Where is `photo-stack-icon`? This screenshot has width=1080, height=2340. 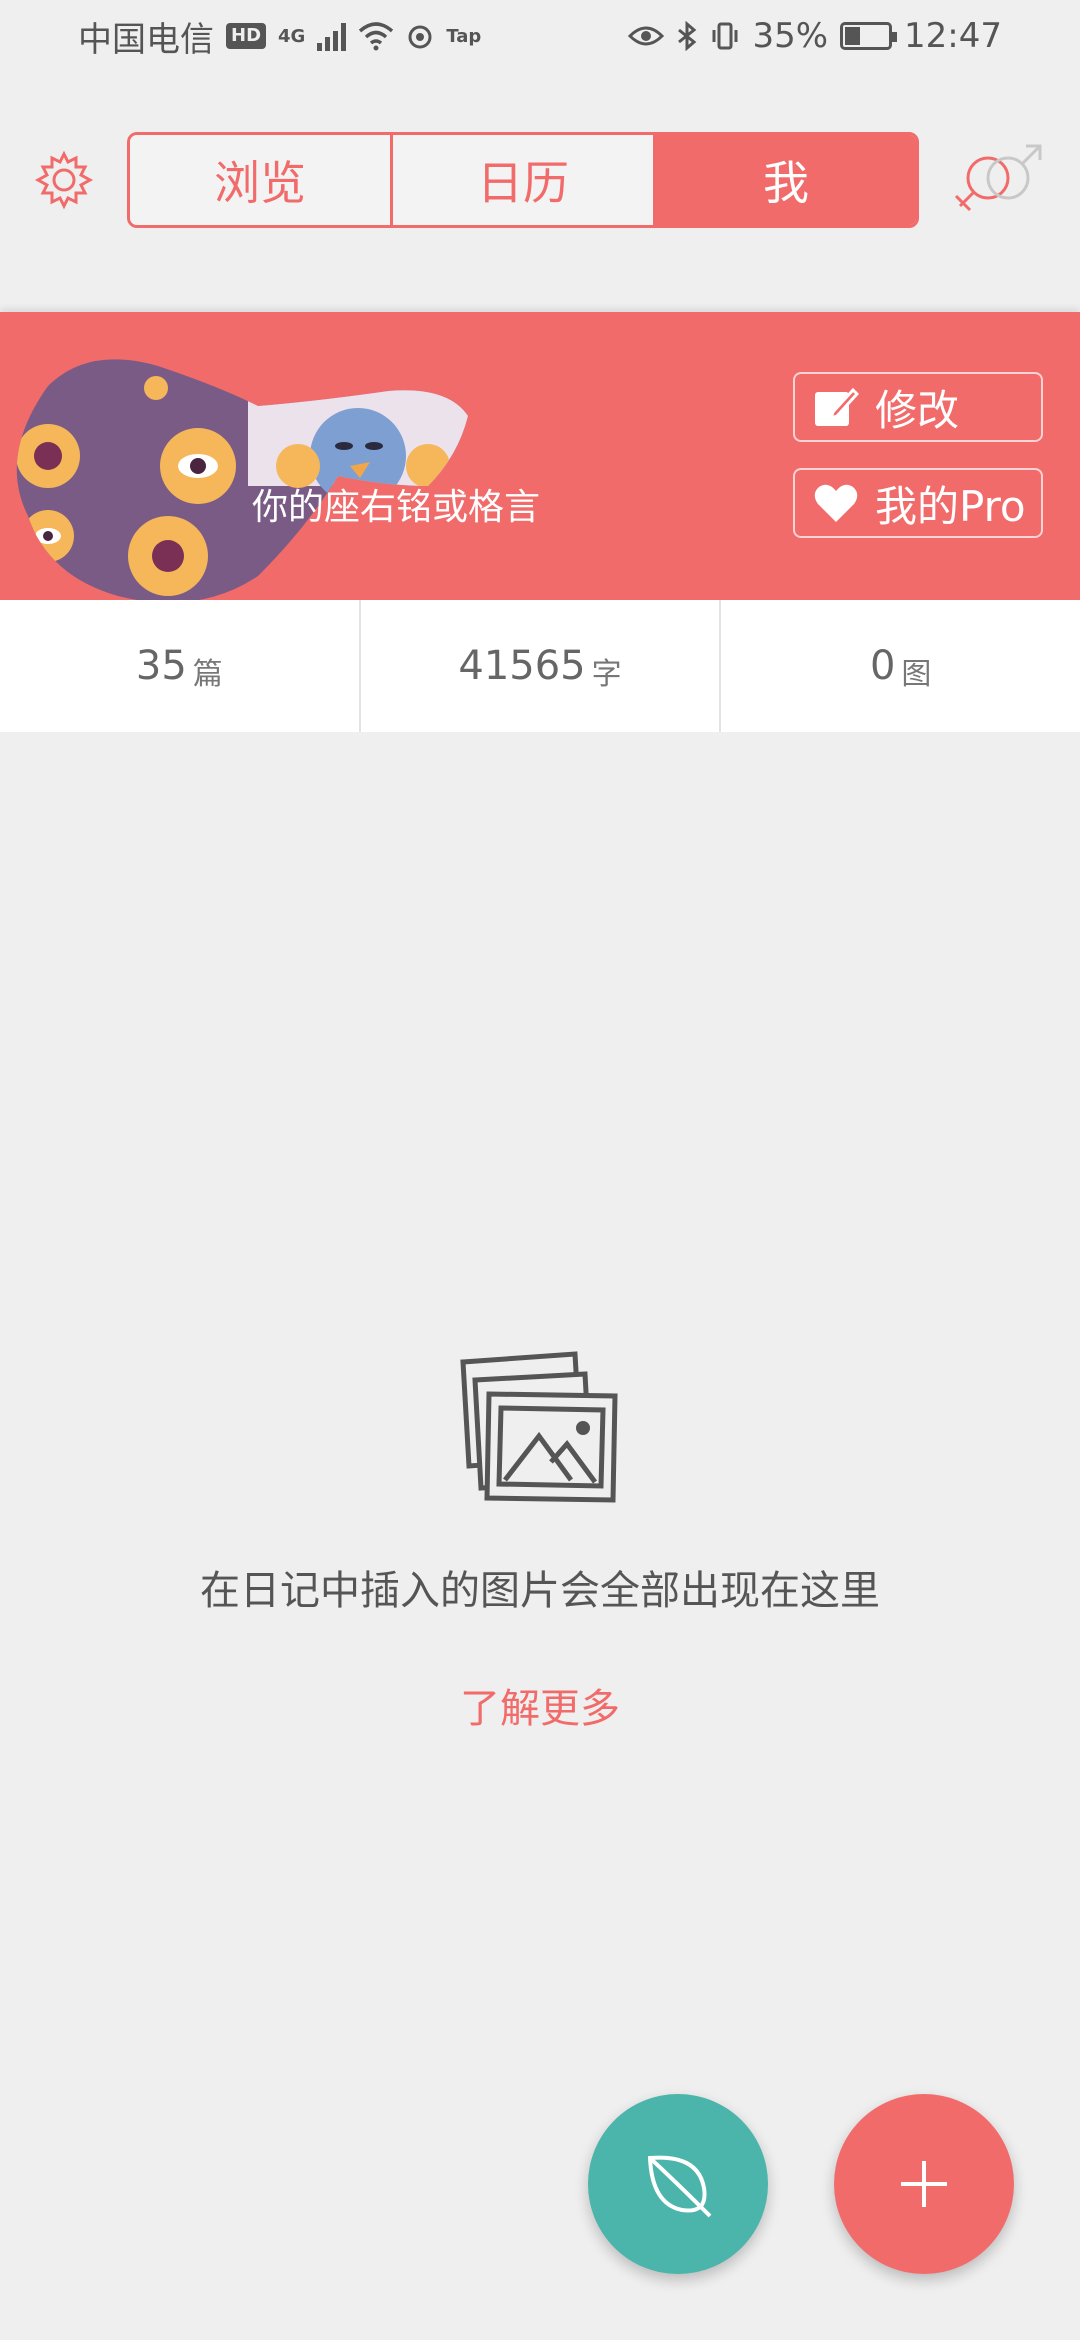 photo-stack-icon is located at coordinates (539, 1427).